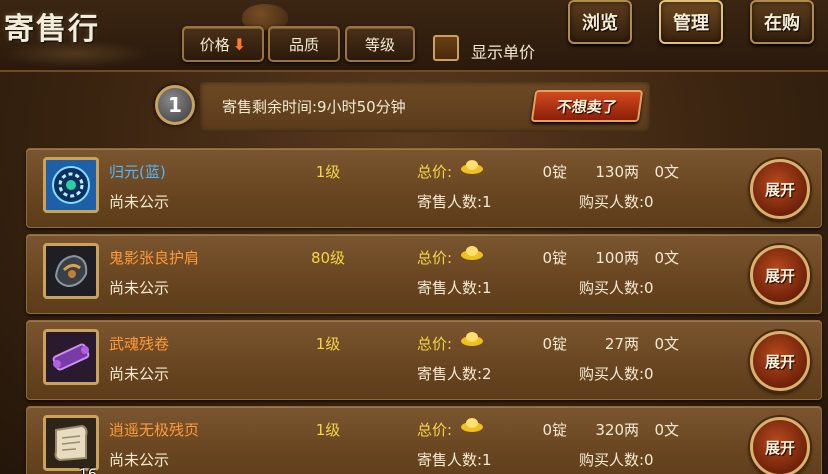 The width and height of the screenshot is (828, 474). Describe the element at coordinates (328, 258) in the screenshot. I see `item-level: 80级` at that location.